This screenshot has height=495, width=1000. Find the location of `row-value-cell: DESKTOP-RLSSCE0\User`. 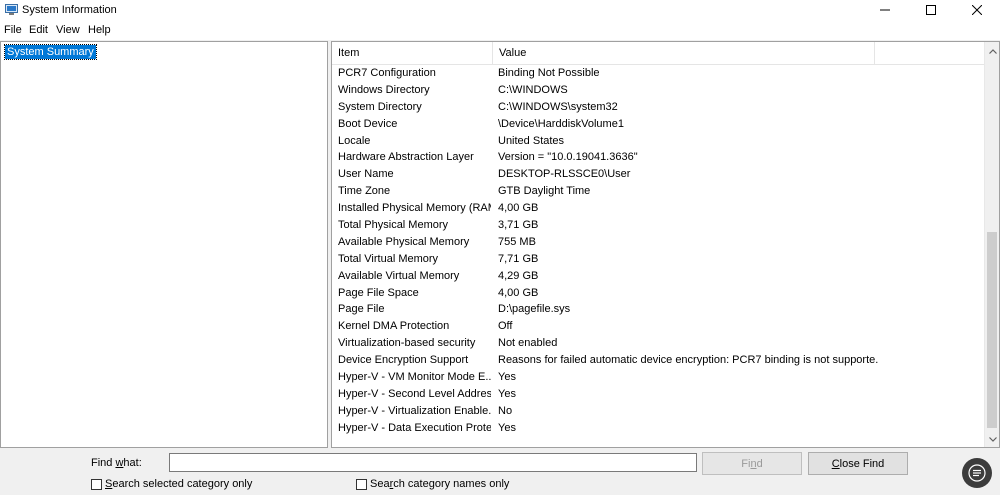

row-value-cell: DESKTOP-RLSSCE0\User is located at coordinates (564, 174).